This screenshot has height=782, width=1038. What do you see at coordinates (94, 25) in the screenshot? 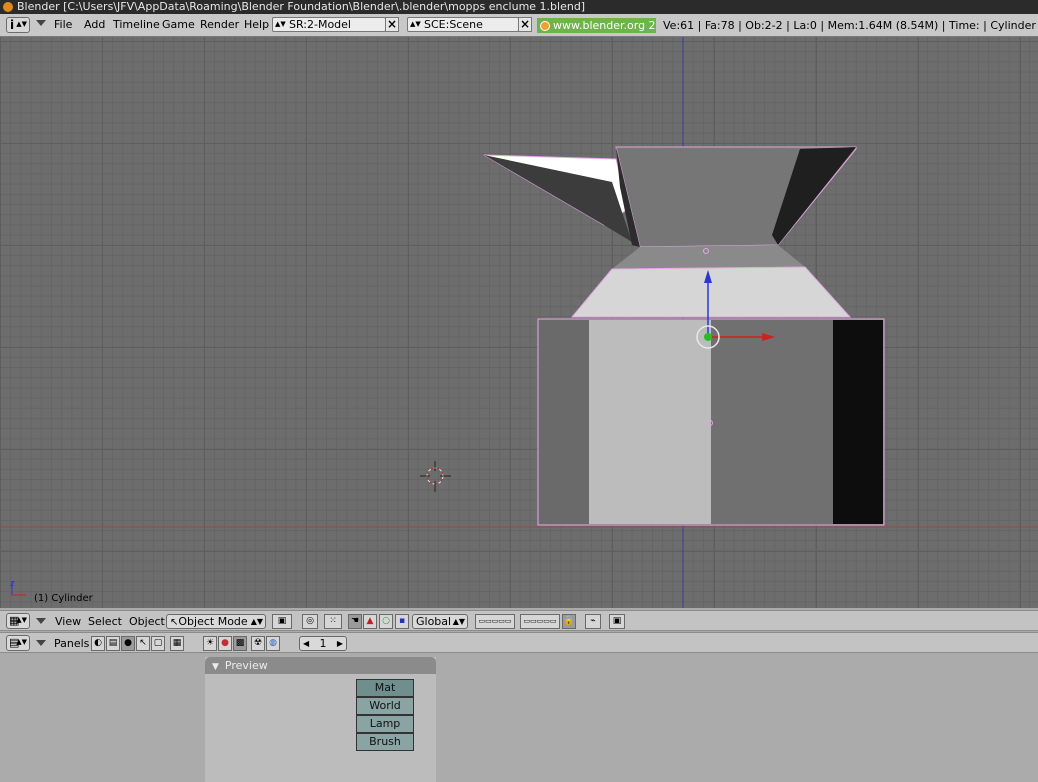
I see `menu-add: Add` at bounding box center [94, 25].